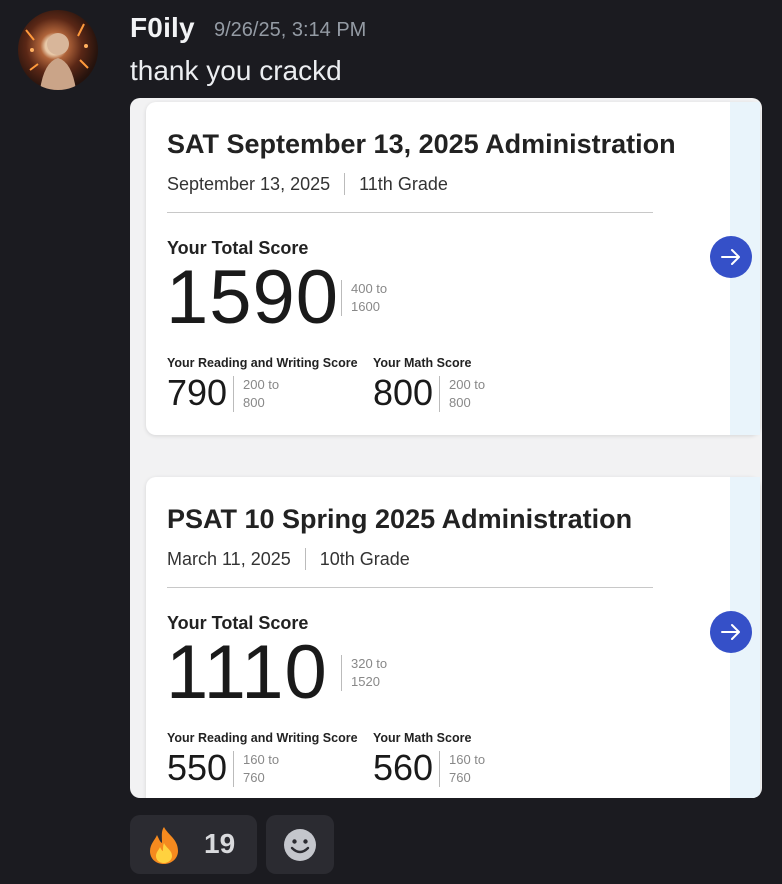  What do you see at coordinates (236, 70) in the screenshot?
I see `message-text: thank you crackd` at bounding box center [236, 70].